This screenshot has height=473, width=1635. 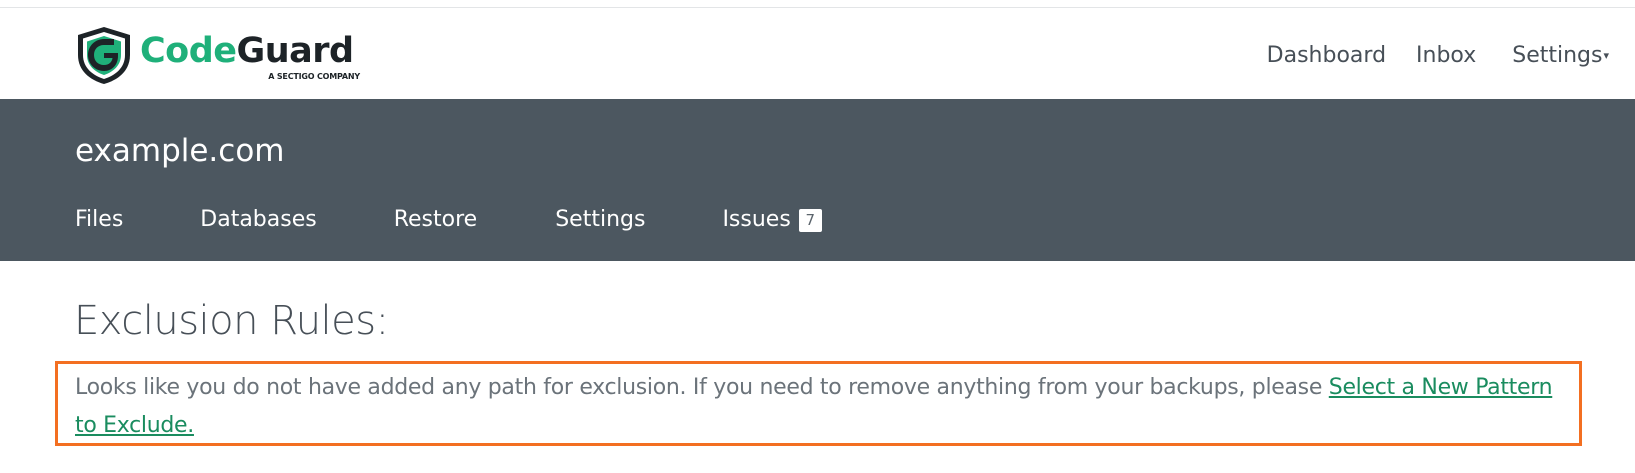 I want to click on site-title: example.com, so click(x=180, y=151).